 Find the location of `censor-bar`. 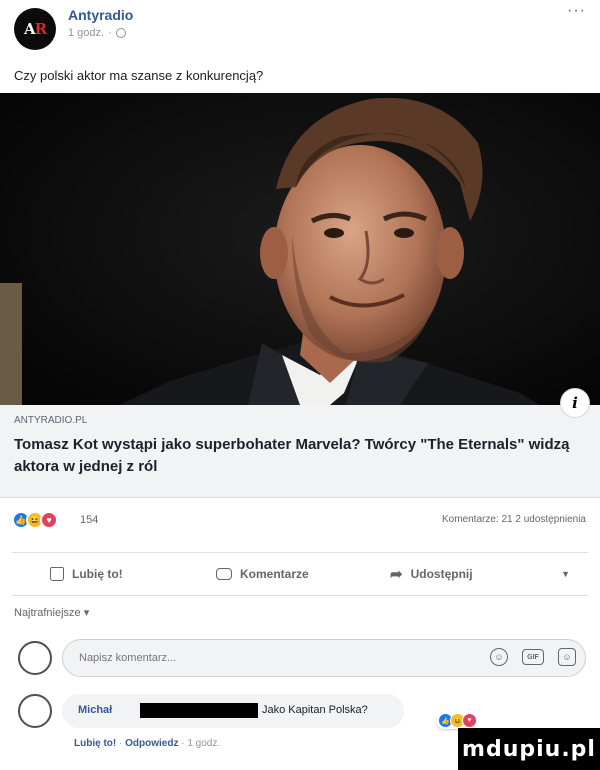

censor-bar is located at coordinates (199, 710).